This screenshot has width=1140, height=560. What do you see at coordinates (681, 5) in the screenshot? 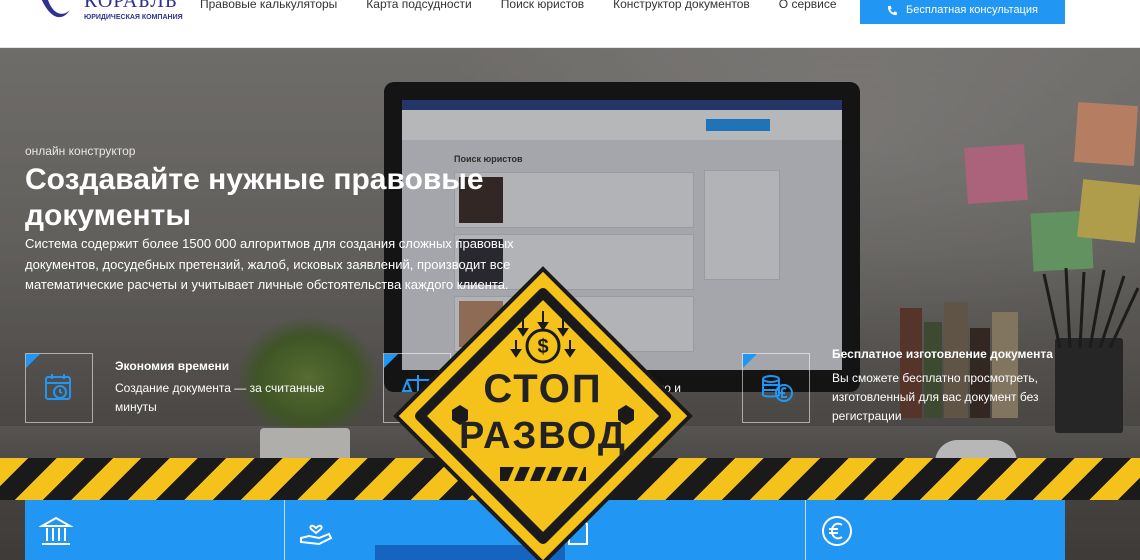
I see `nav-document-builder: Конструктор документов` at bounding box center [681, 5].